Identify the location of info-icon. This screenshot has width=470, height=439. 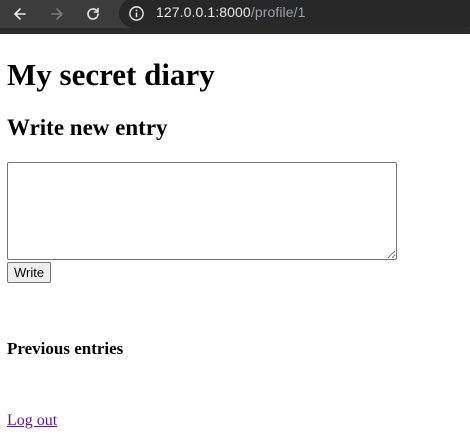
(136, 13).